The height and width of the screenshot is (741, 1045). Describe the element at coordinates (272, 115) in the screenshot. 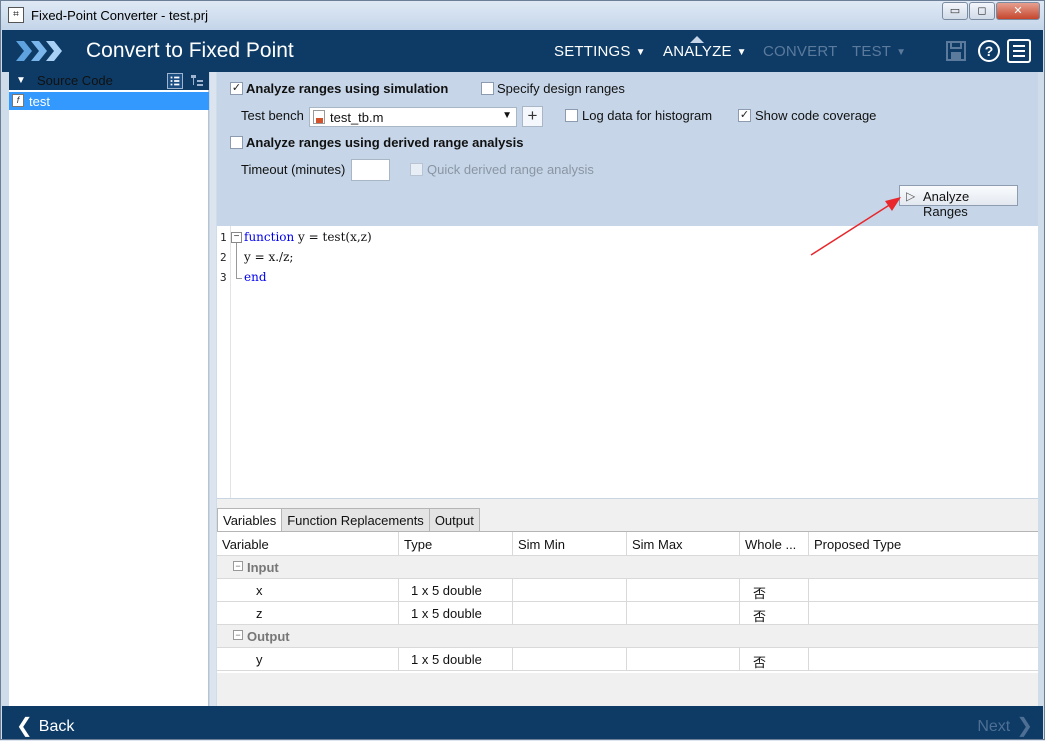

I see `test-bench-label: Test bench` at that location.